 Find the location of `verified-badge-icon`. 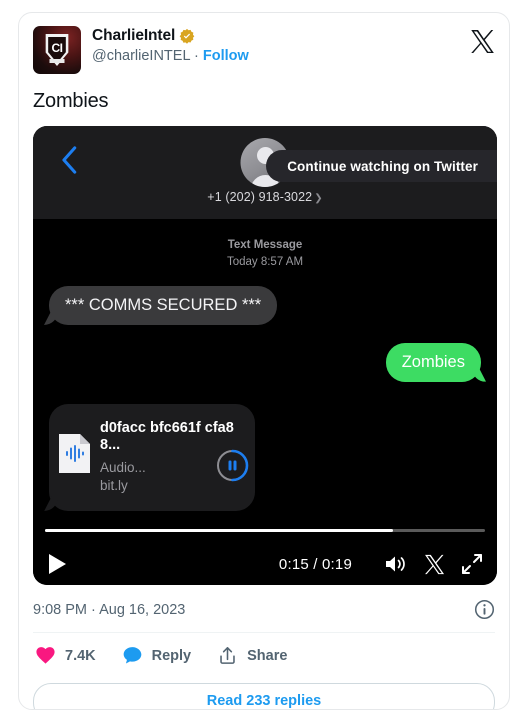

verified-badge-icon is located at coordinates (187, 36).